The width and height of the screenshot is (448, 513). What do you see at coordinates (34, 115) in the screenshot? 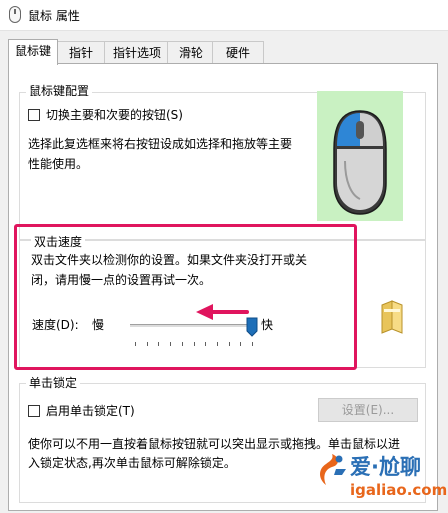
I see `switch-buttons-checkbox` at bounding box center [34, 115].